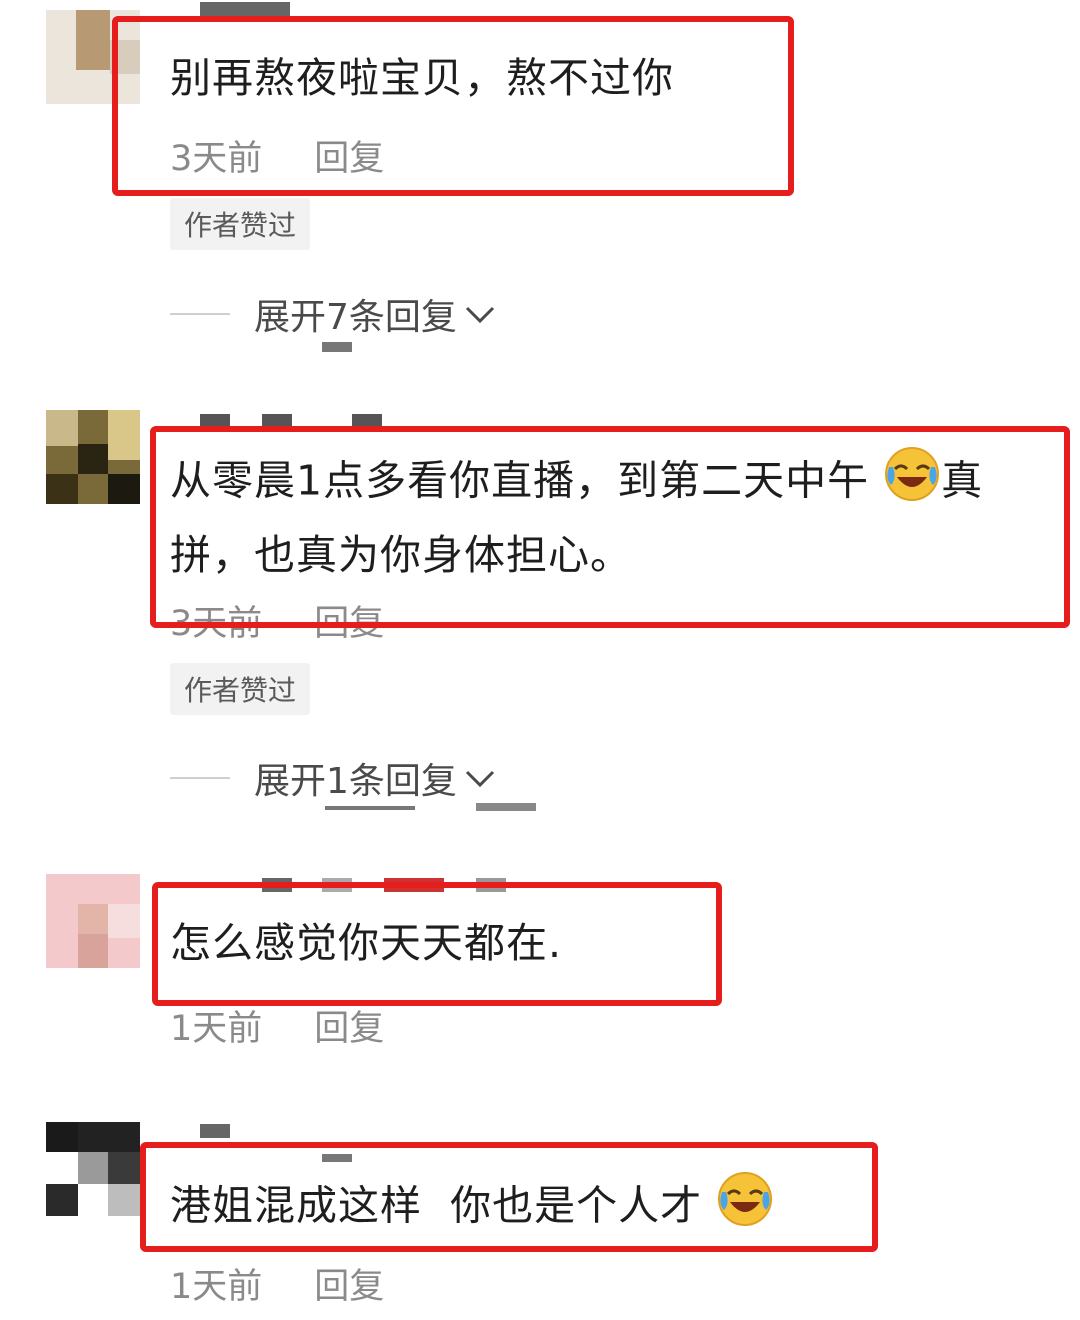 This screenshot has width=1080, height=1320. Describe the element at coordinates (355, 781) in the screenshot. I see `expand-replies-label: 展开1条回复` at that location.